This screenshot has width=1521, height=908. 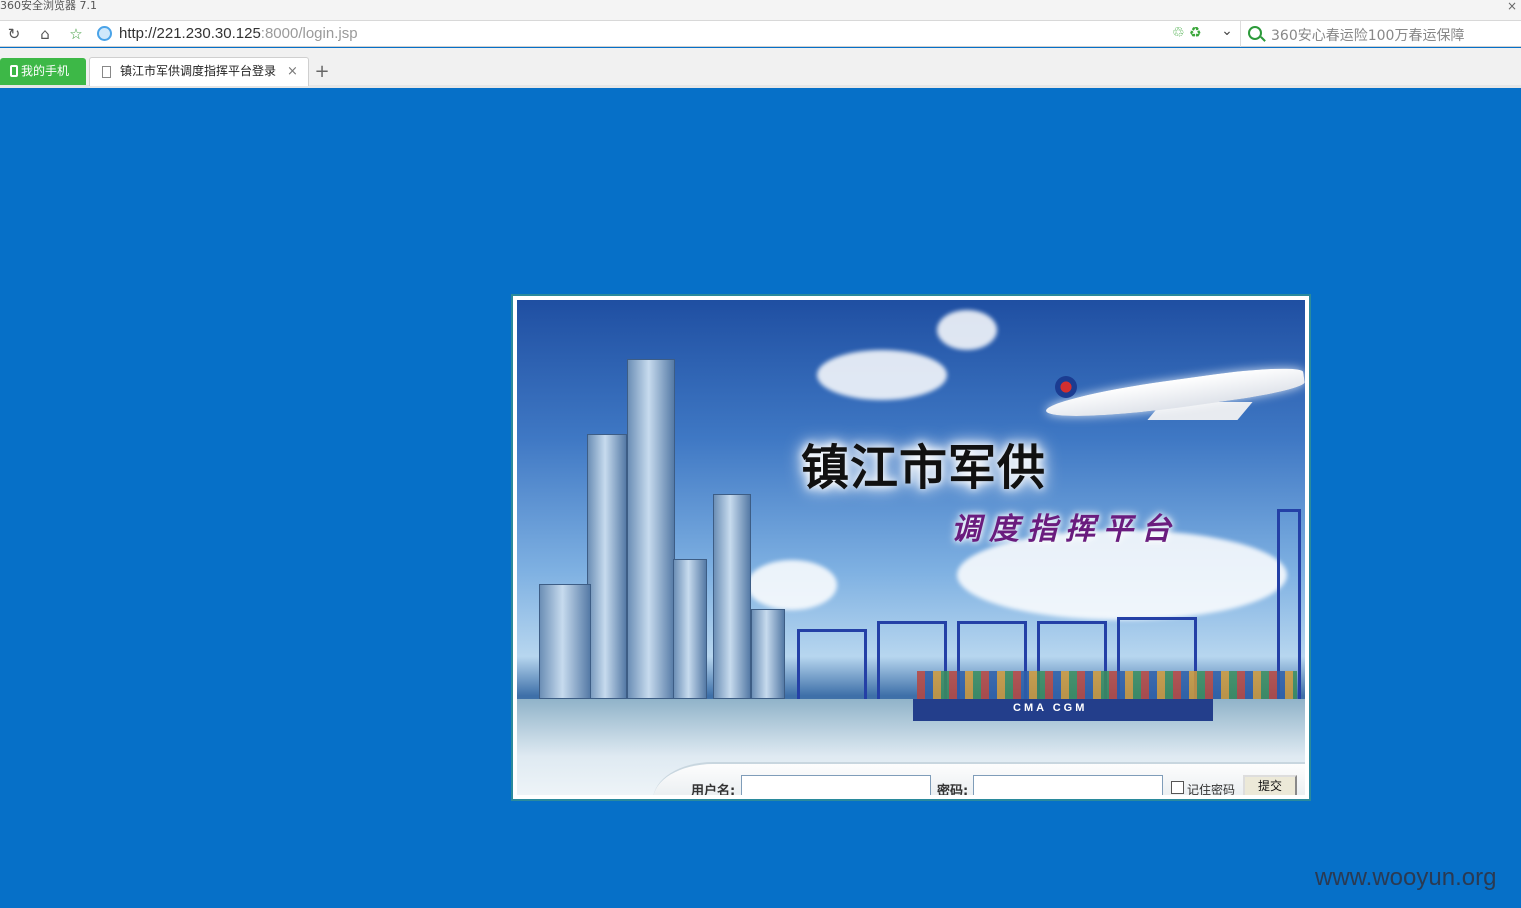 I want to click on submit-button: 提交, so click(x=1270, y=785).